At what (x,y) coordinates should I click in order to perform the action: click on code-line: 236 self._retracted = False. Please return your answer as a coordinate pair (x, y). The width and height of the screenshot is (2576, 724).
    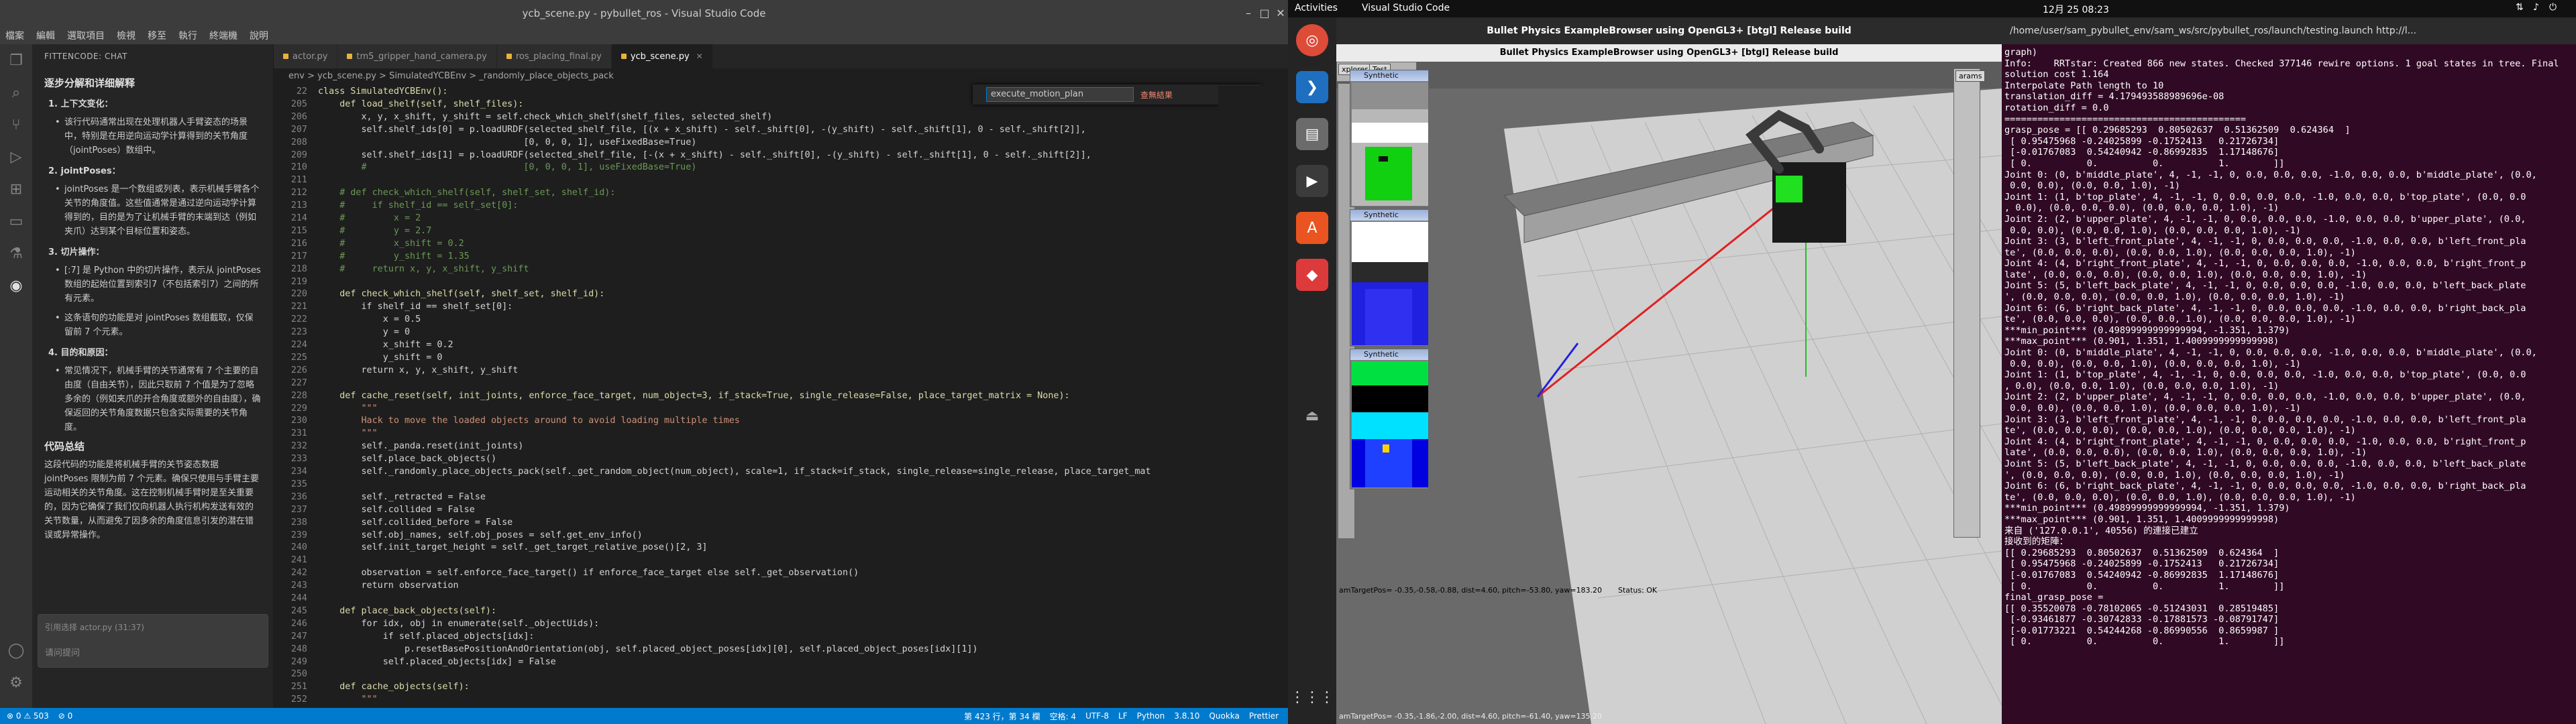
    Looking at the image, I should click on (781, 497).